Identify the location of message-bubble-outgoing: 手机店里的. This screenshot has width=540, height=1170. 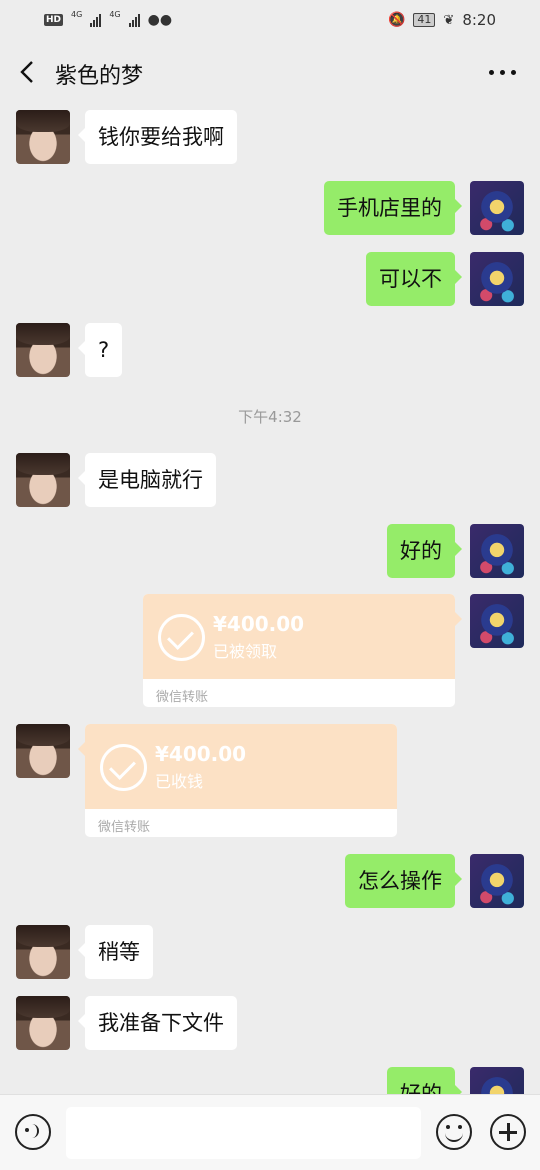
(393, 208).